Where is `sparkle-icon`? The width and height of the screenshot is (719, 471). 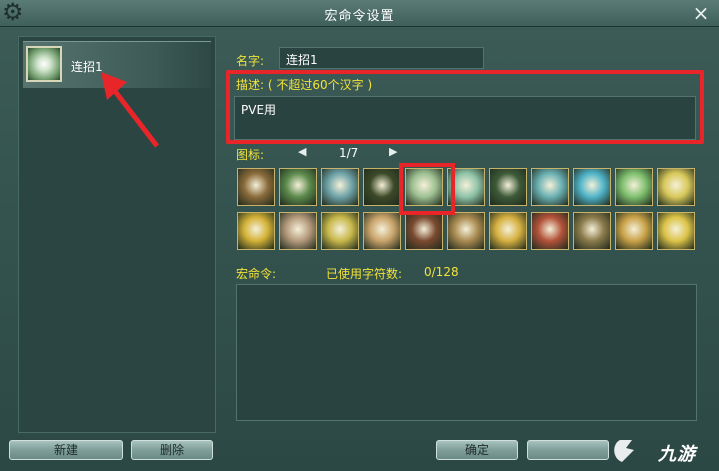 sparkle-icon is located at coordinates (634, 187).